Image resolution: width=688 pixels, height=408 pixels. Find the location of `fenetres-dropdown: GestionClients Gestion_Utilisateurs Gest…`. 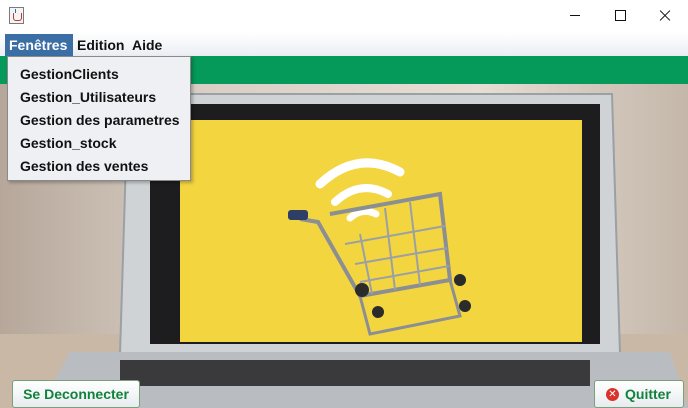

fenetres-dropdown: GestionClients Gestion_Utilisateurs Gest… is located at coordinates (99, 118).